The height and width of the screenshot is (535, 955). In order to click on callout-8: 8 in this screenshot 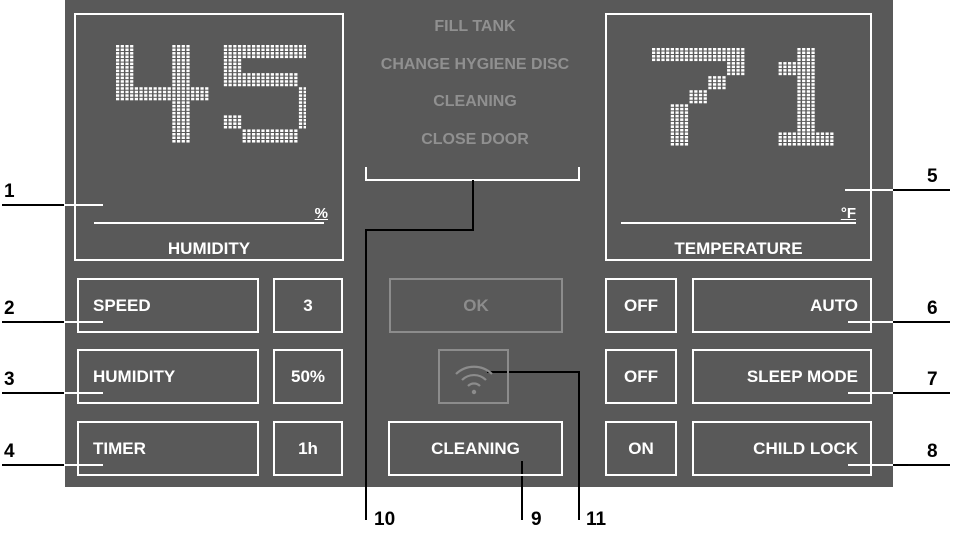, I will do `click(932, 451)`.